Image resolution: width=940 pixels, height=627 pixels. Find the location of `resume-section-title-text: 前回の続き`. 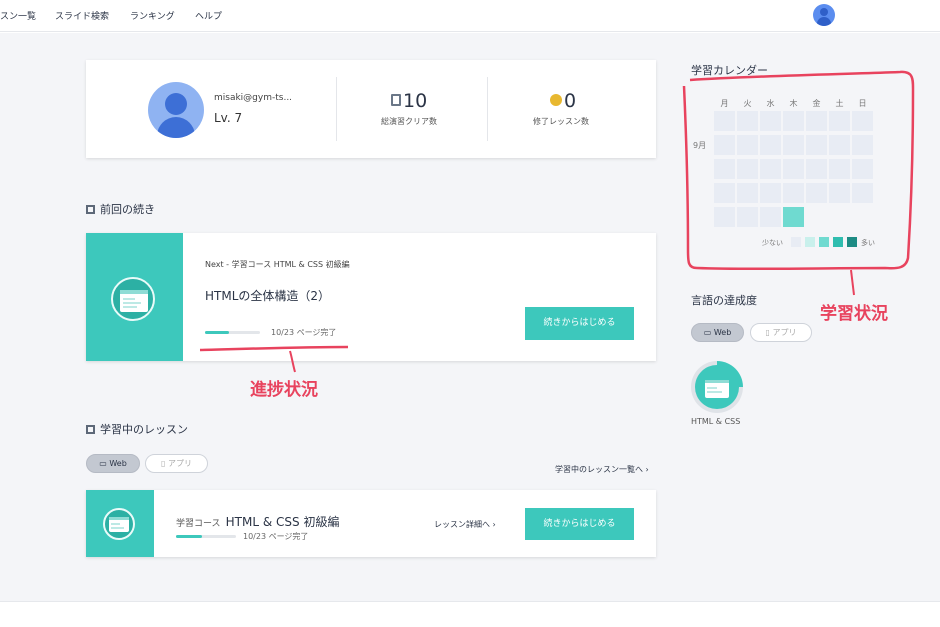

resume-section-title-text: 前回の続き is located at coordinates (127, 209).